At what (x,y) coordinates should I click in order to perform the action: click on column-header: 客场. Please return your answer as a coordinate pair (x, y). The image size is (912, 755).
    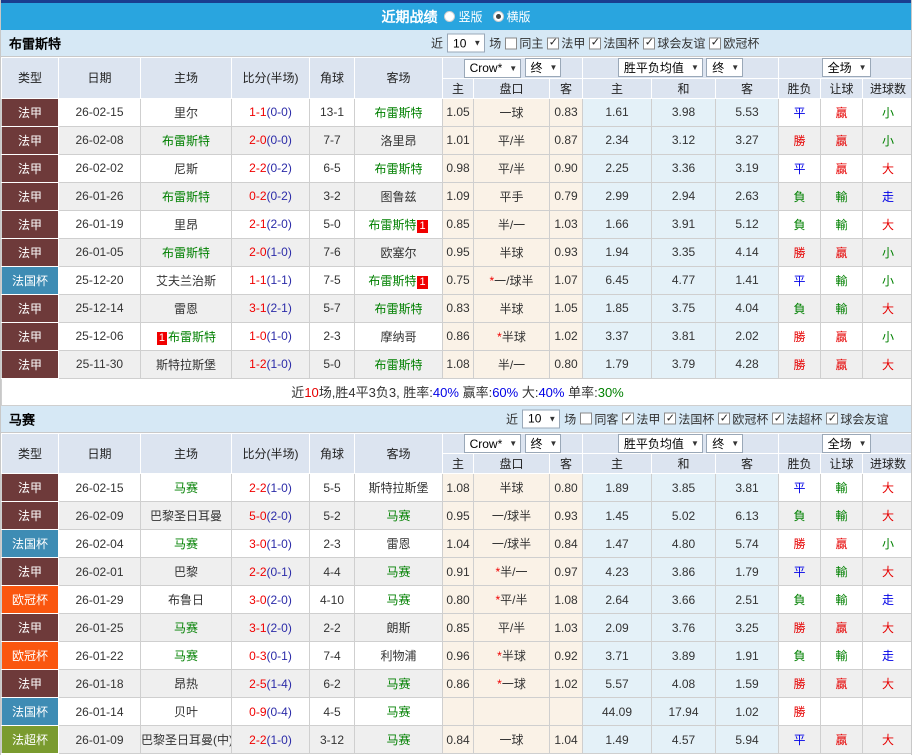
    Looking at the image, I should click on (398, 453).